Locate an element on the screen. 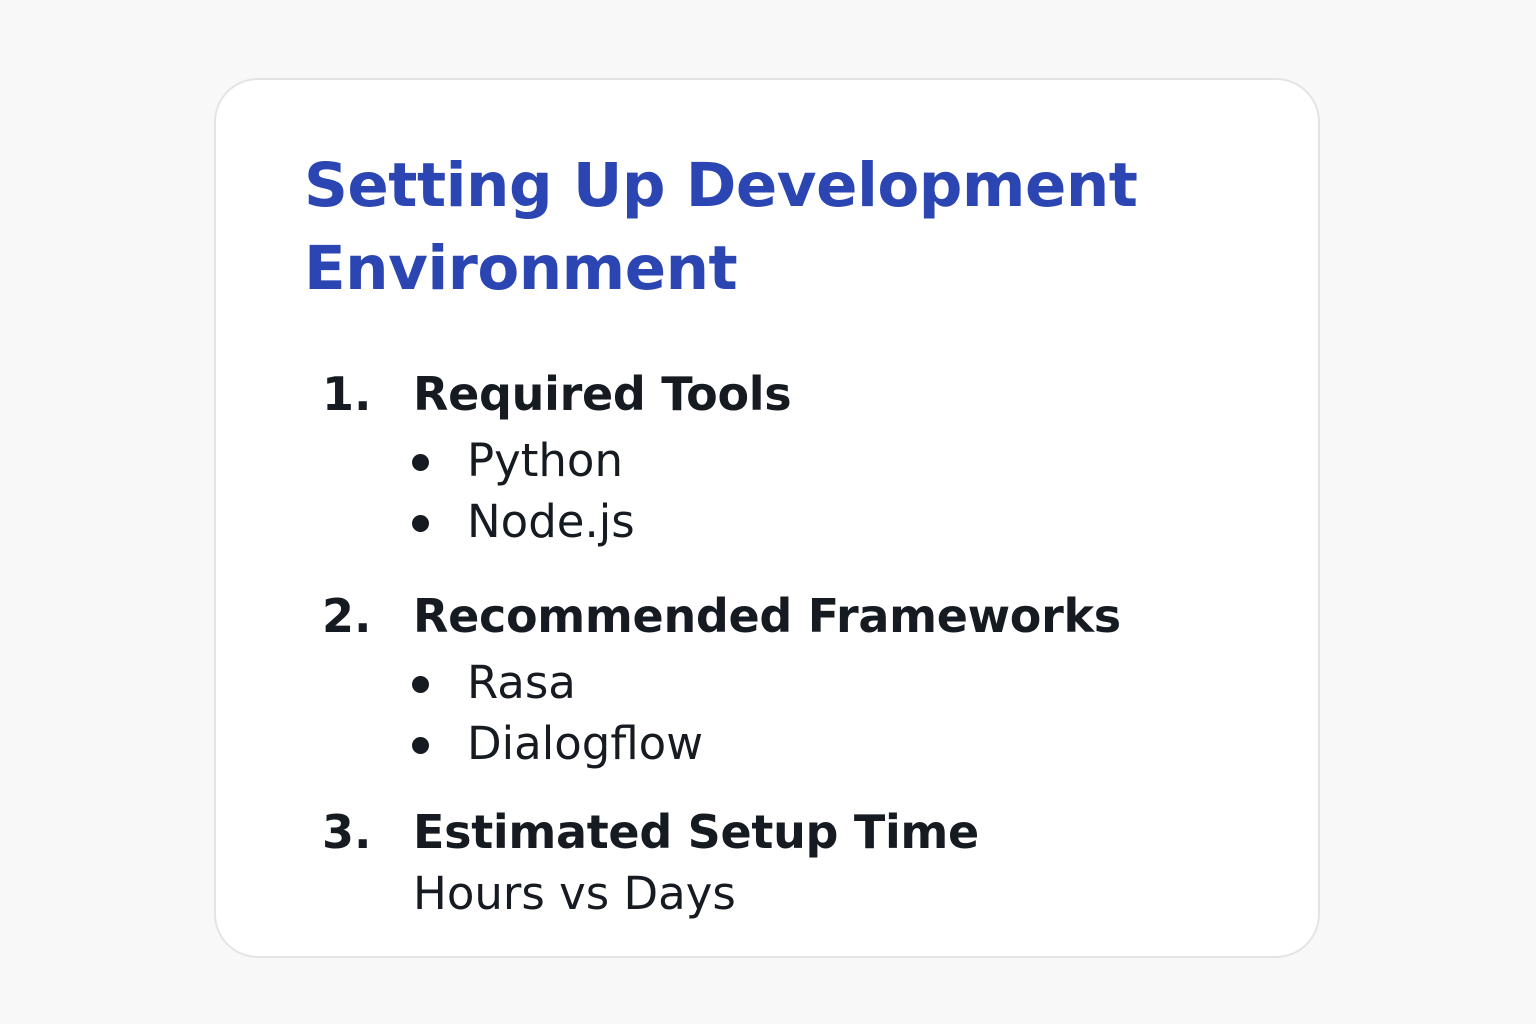 The width and height of the screenshot is (1536, 1024). list-item-label: Dialogflow is located at coordinates (585, 743).